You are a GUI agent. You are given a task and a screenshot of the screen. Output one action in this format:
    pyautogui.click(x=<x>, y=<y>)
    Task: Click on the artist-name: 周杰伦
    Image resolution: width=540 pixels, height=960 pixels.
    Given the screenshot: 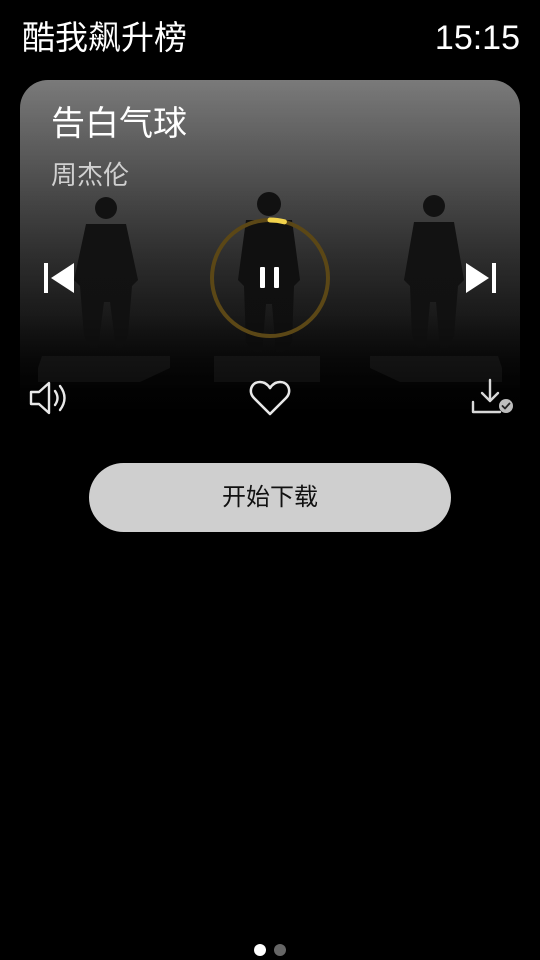 What is the action you would take?
    pyautogui.click(x=90, y=176)
    